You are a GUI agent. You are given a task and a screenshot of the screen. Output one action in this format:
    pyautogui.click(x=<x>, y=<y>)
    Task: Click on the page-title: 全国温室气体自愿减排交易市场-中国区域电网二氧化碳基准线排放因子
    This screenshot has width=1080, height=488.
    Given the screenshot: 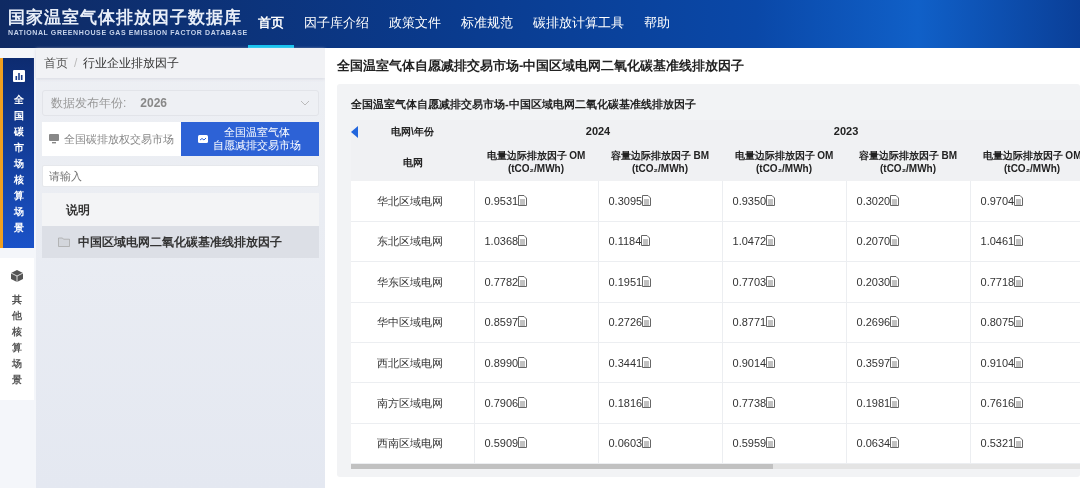 What is the action you would take?
    pyautogui.click(x=541, y=66)
    